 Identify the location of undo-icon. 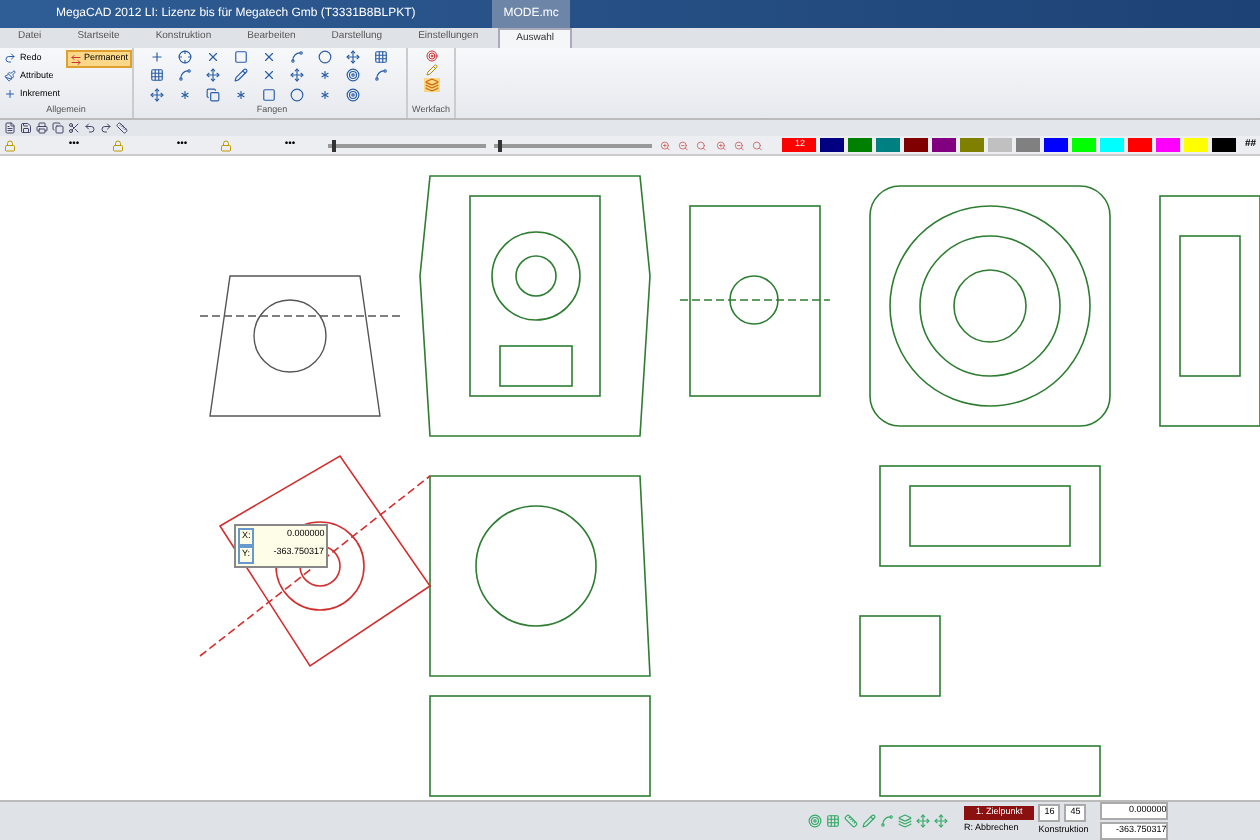
(90, 128).